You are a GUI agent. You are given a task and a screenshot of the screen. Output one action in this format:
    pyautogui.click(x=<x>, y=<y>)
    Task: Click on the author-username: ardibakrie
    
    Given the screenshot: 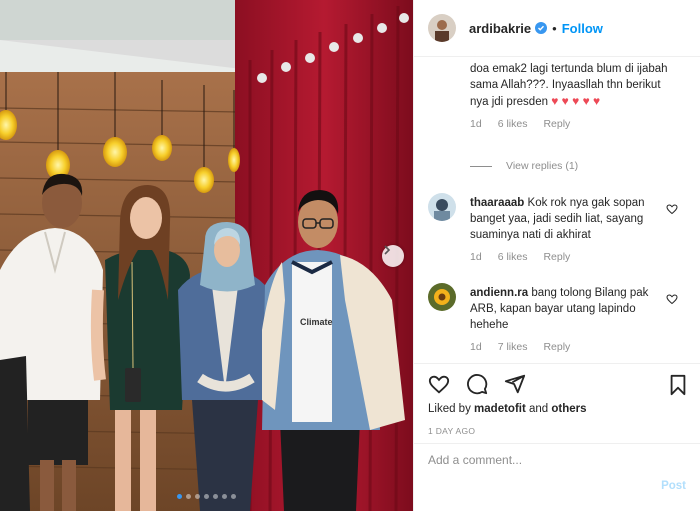 What is the action you would take?
    pyautogui.click(x=500, y=28)
    